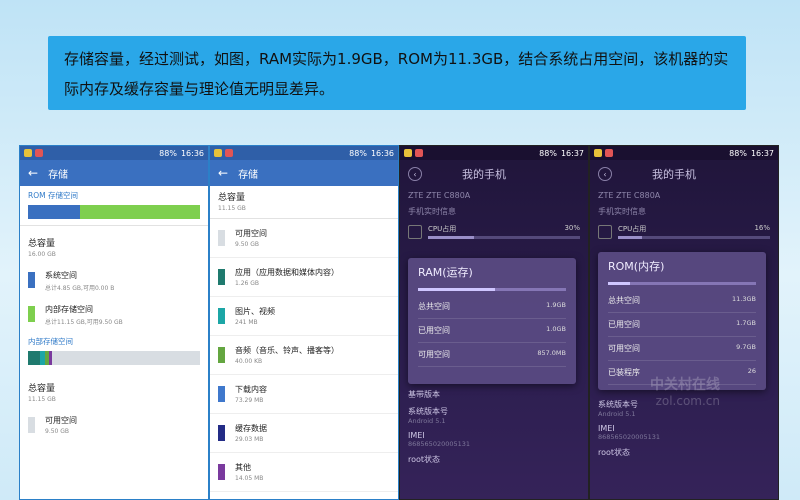 This screenshot has height=500, width=800. Describe the element at coordinates (53, 195) in the screenshot. I see `rom-section-title: ROM 存储空间` at that location.